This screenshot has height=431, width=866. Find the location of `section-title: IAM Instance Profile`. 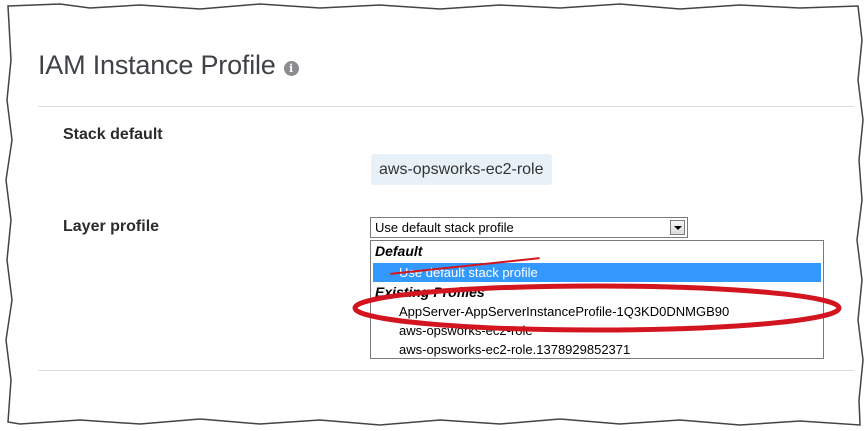

section-title: IAM Instance Profile is located at coordinates (157, 65).